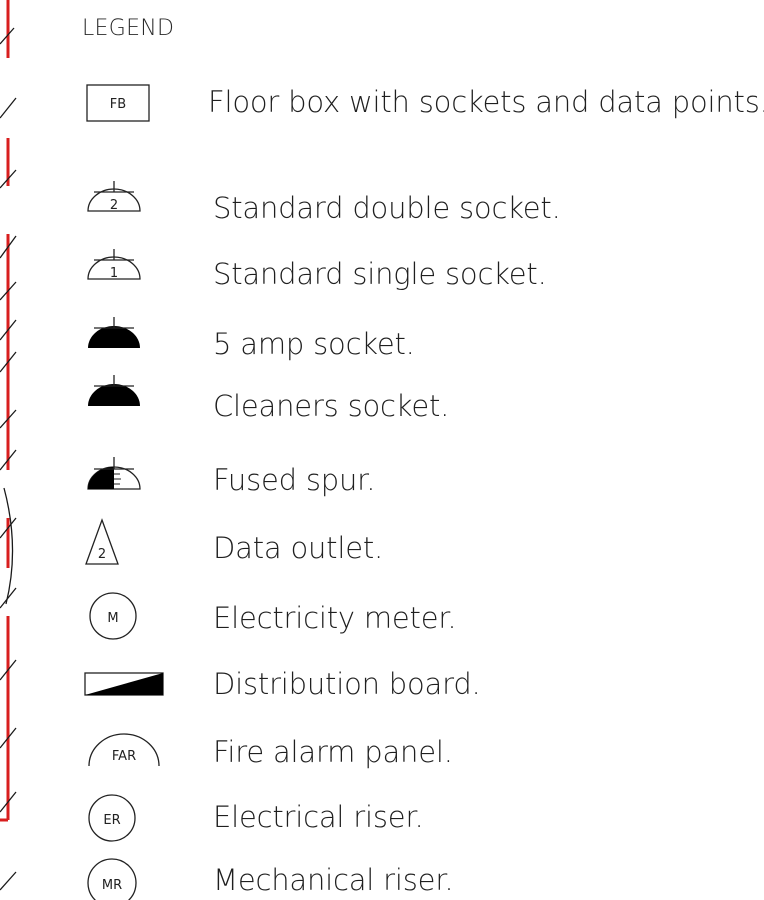 This screenshot has width=764, height=900. I want to click on mechanical-riser-icon: MR, so click(112, 879).